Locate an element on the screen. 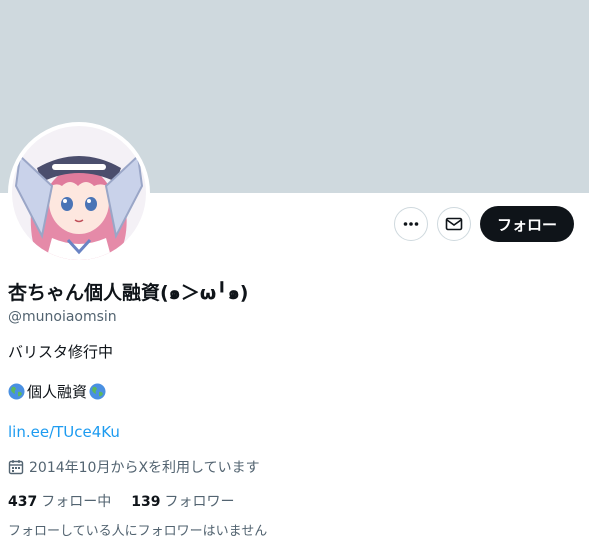  envelope-icon is located at coordinates (454, 224).